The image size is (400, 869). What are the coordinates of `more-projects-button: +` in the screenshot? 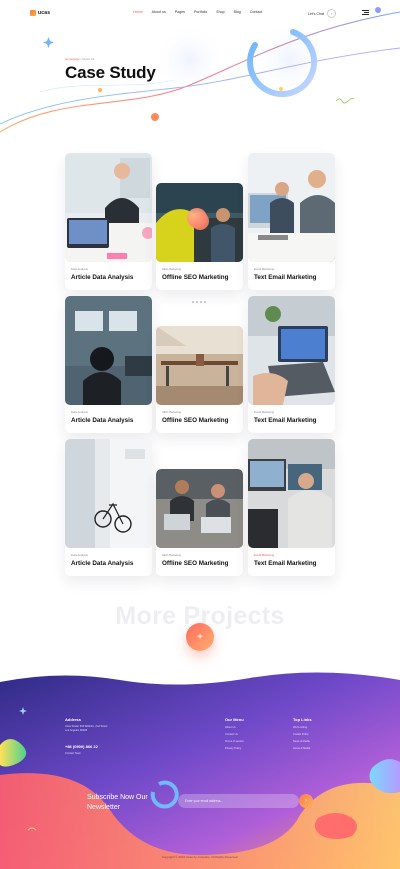 It's located at (200, 637).